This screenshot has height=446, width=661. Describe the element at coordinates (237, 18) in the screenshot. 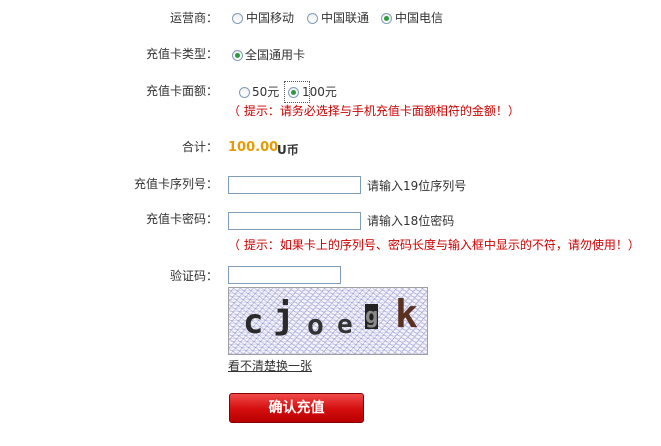

I see `operator-radio-mobile` at that location.